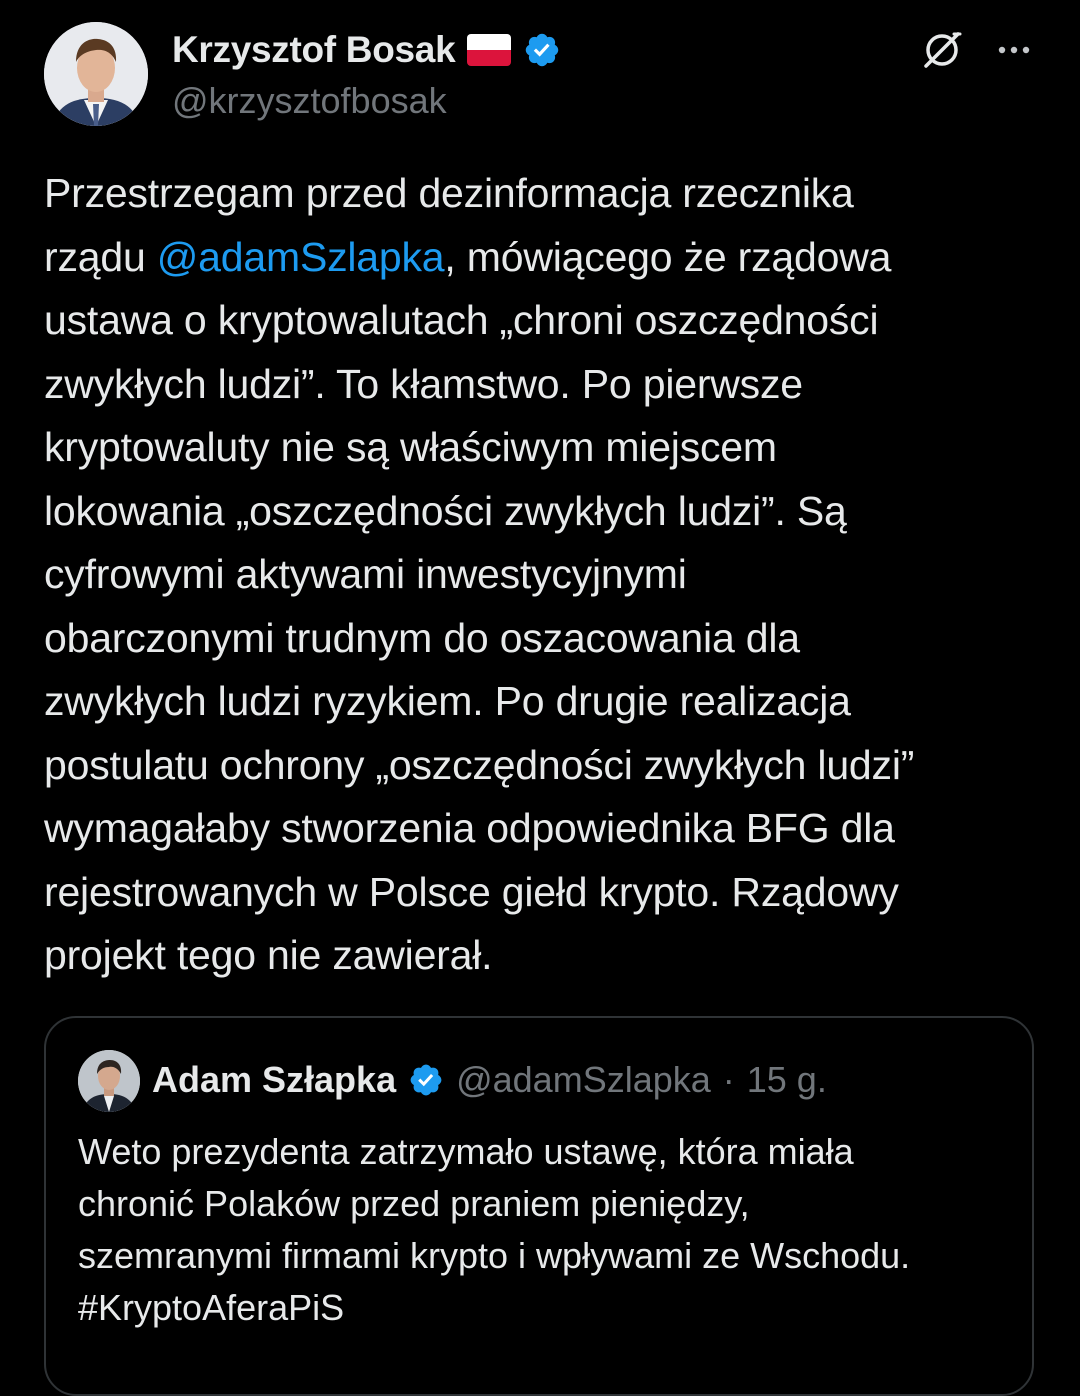 The width and height of the screenshot is (1080, 1396). Describe the element at coordinates (365, 574) in the screenshot. I see `post-text-line: cyfrowymi aktywami inwestycyjnymi` at that location.